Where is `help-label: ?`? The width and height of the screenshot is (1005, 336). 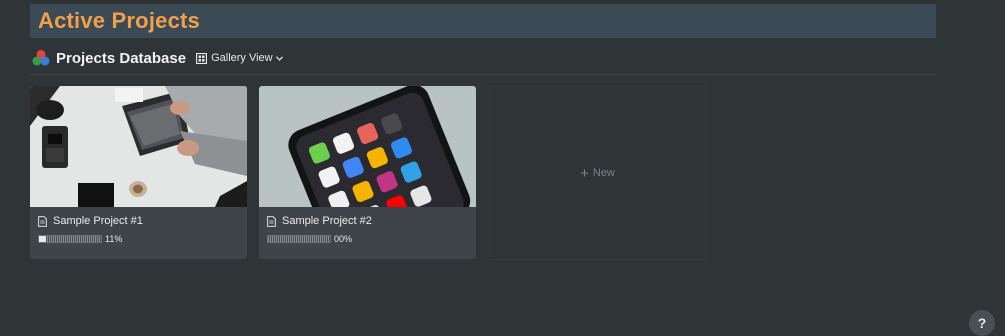
help-label: ? is located at coordinates (982, 323).